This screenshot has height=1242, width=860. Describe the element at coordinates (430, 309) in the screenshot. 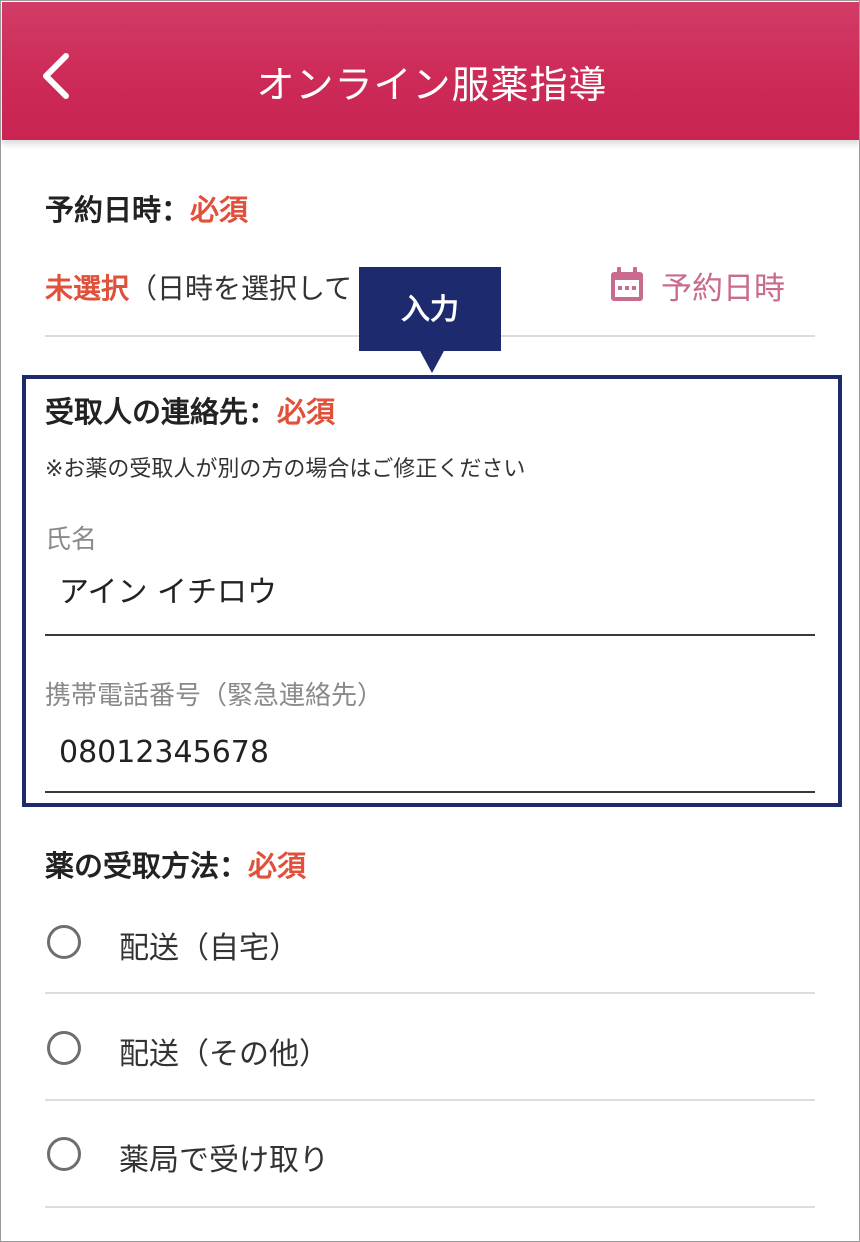

I see `annotation-tag: 入力` at that location.